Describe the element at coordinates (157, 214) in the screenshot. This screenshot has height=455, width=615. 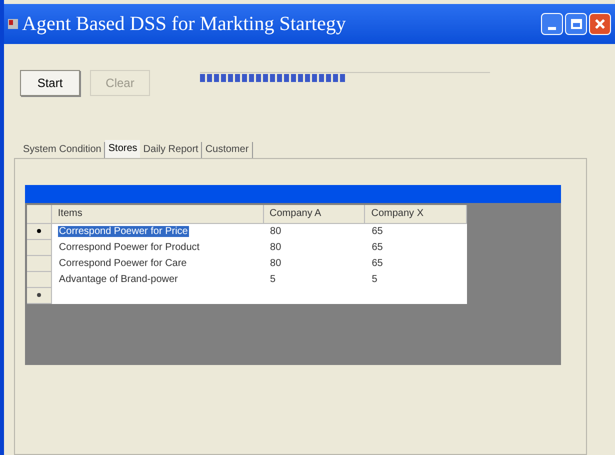
I see `column-header: Items` at that location.